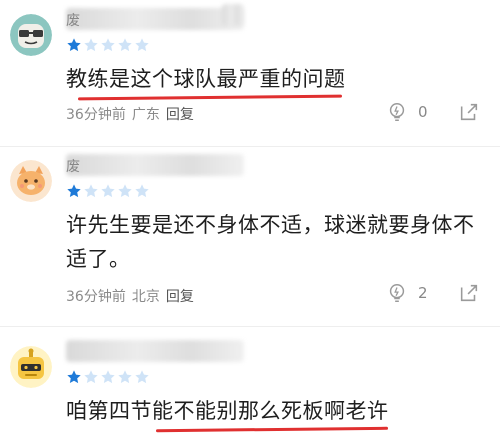  What do you see at coordinates (233, 15) in the screenshot?
I see `username-redacted-extra` at bounding box center [233, 15].